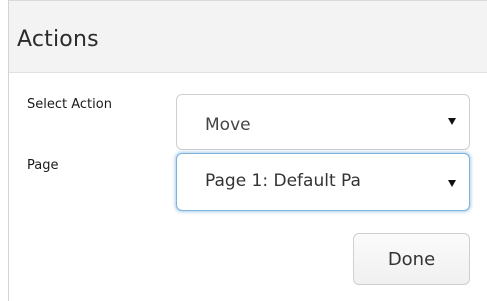 The width and height of the screenshot is (487, 301). What do you see at coordinates (411, 259) in the screenshot?
I see `done-button: Done` at bounding box center [411, 259].